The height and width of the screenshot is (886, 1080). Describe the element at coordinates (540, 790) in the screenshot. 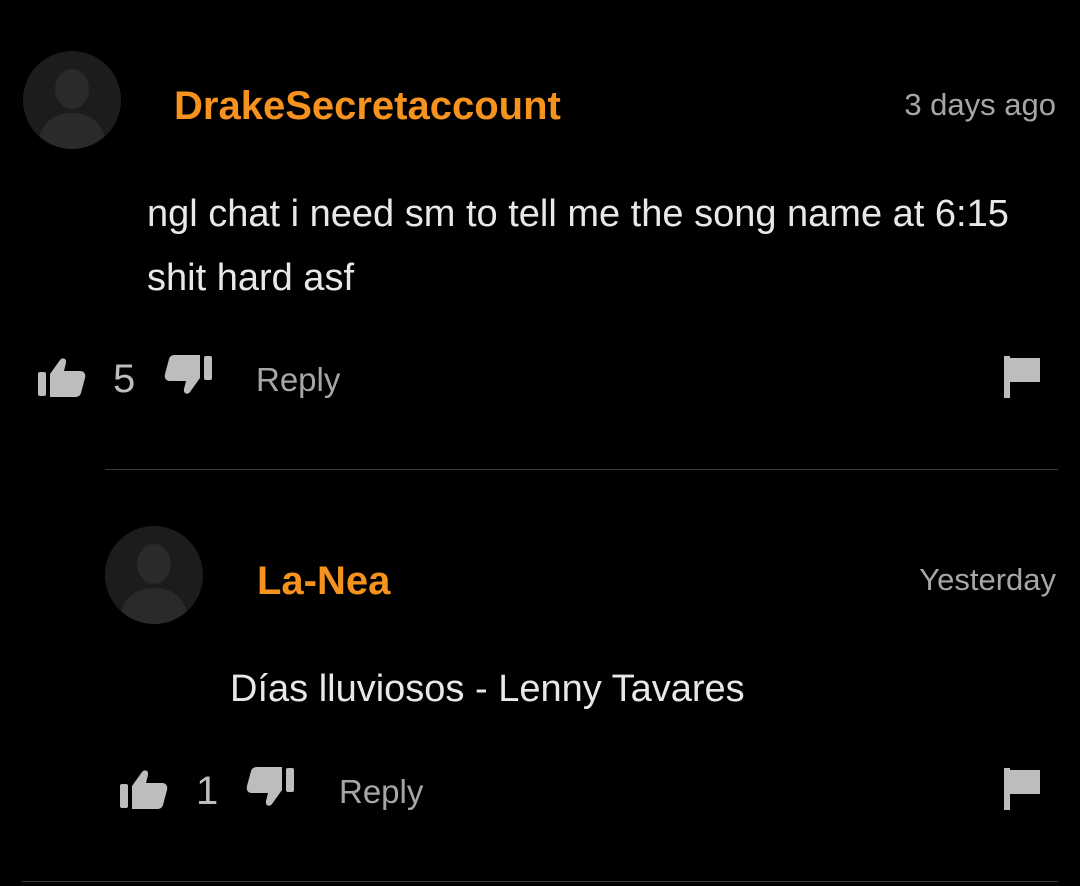

I see `comment-actions: 1 Reply` at that location.